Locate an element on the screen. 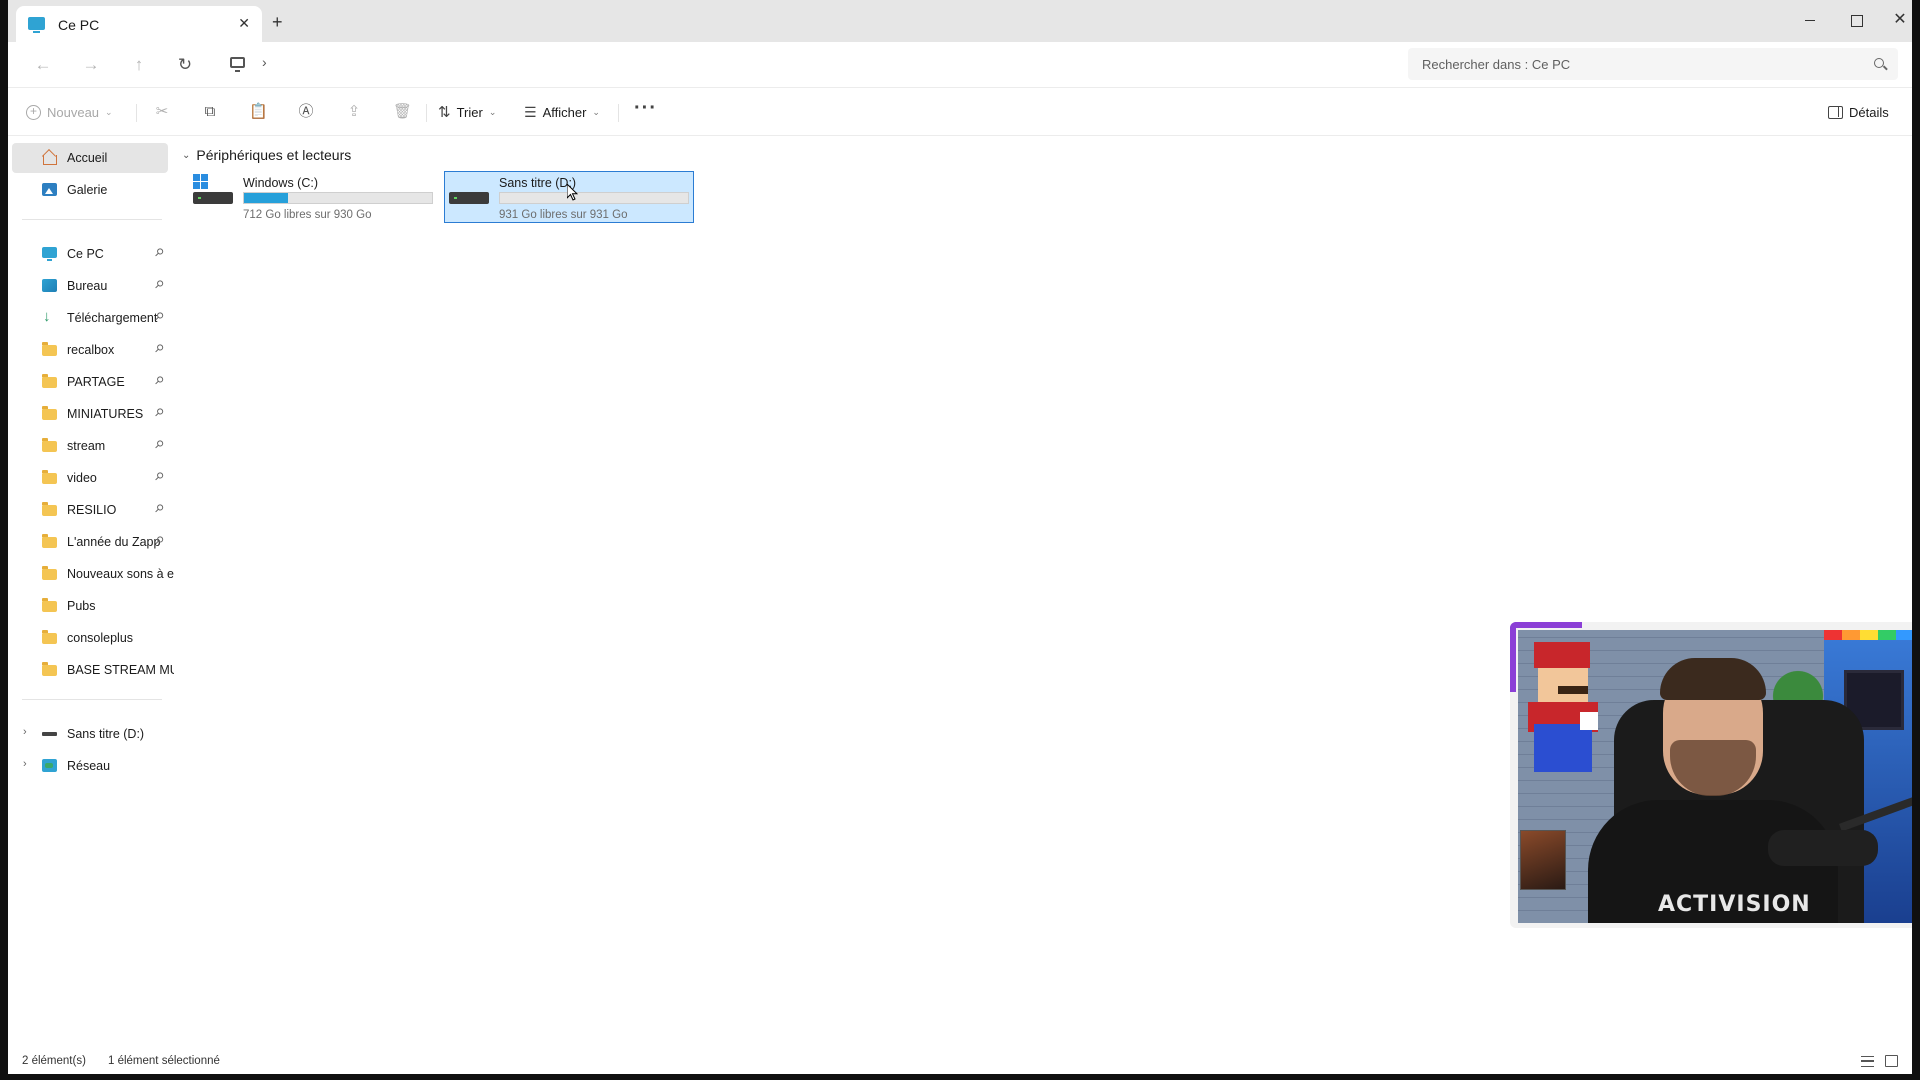 The height and width of the screenshot is (1080, 1920). sort-button: ⇅ Trier ⌄ is located at coordinates (467, 112).